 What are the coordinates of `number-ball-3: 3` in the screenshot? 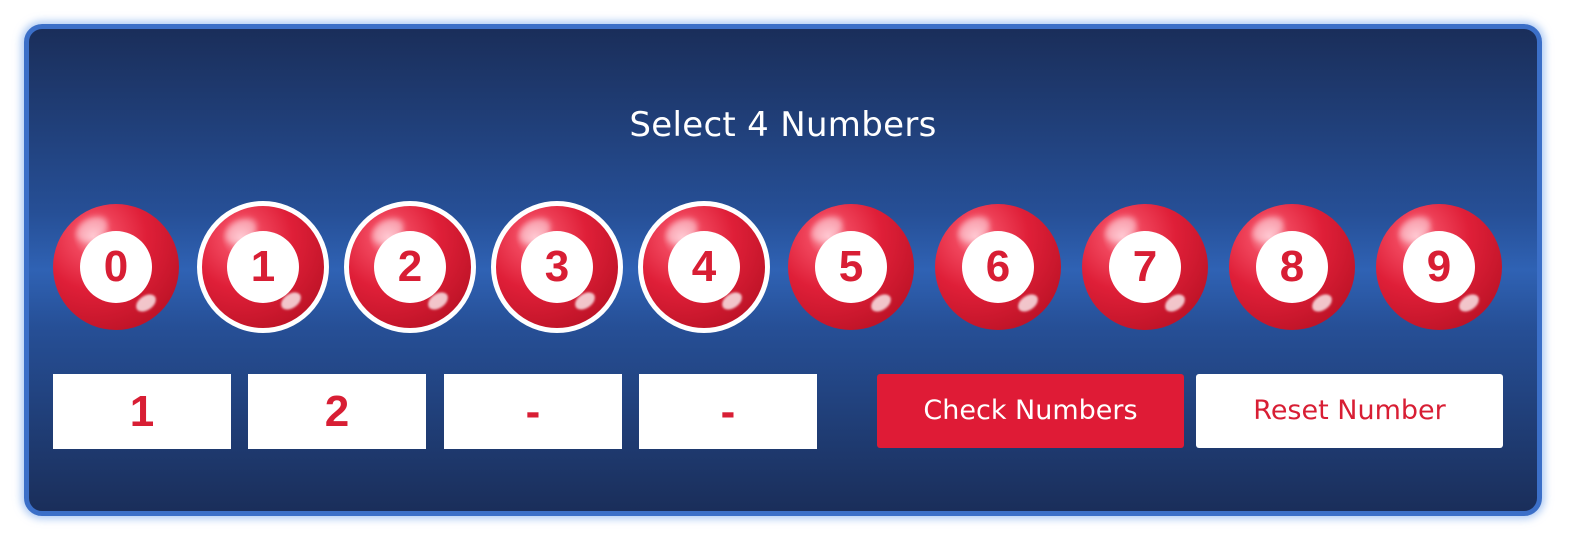 It's located at (557, 267).